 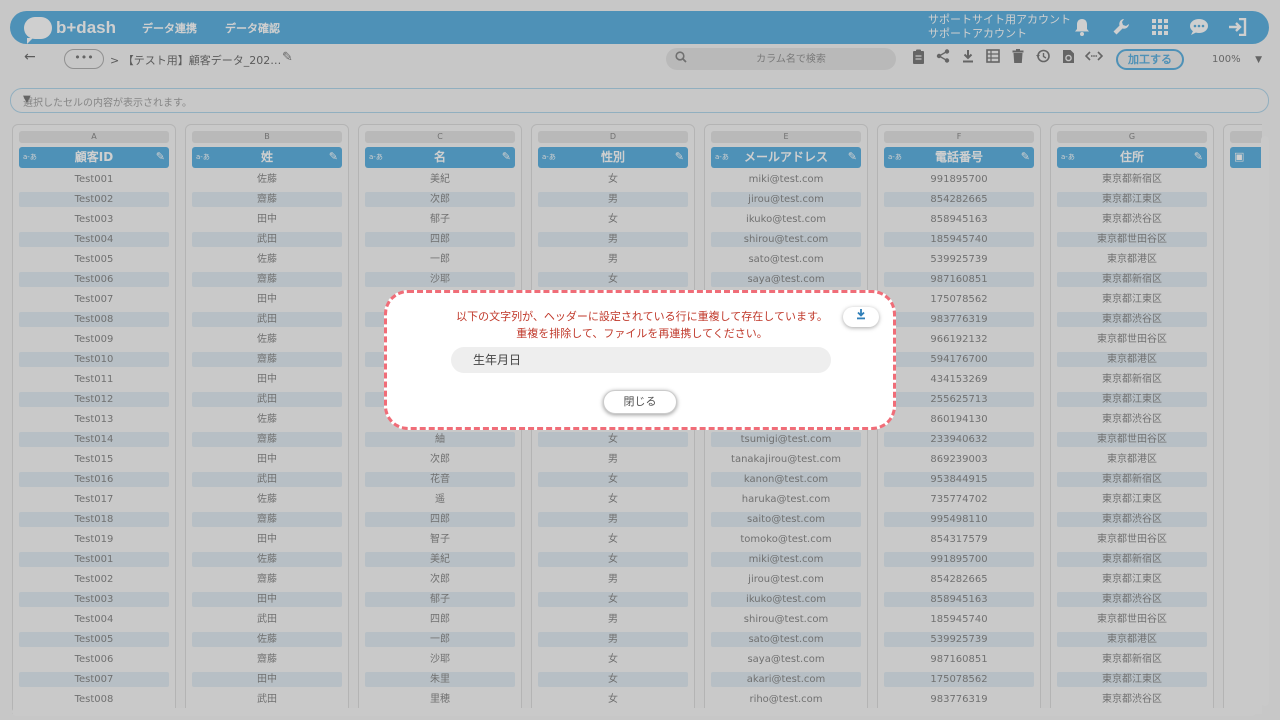 I want to click on vertical-scrollbar, so click(x=1265, y=421).